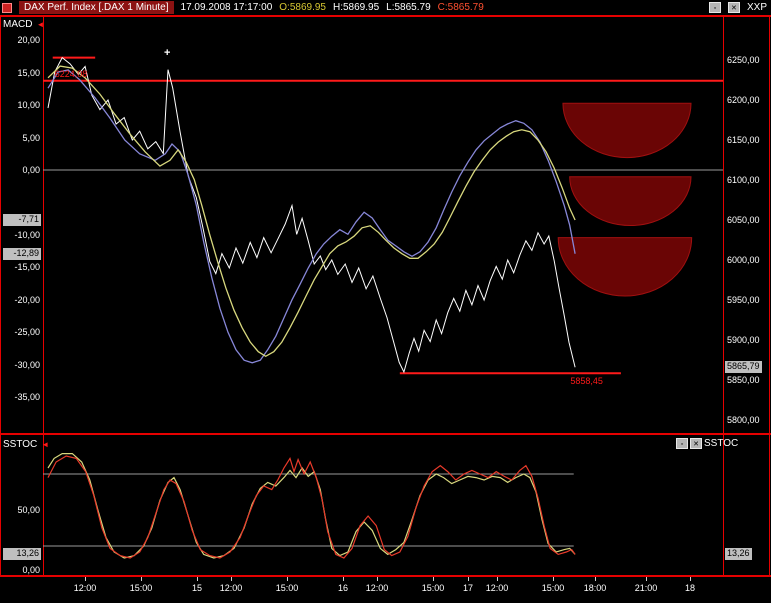 This screenshot has width=771, height=603. What do you see at coordinates (743, 367) in the screenshot?
I see `current-price-tag: 5865,79` at bounding box center [743, 367].